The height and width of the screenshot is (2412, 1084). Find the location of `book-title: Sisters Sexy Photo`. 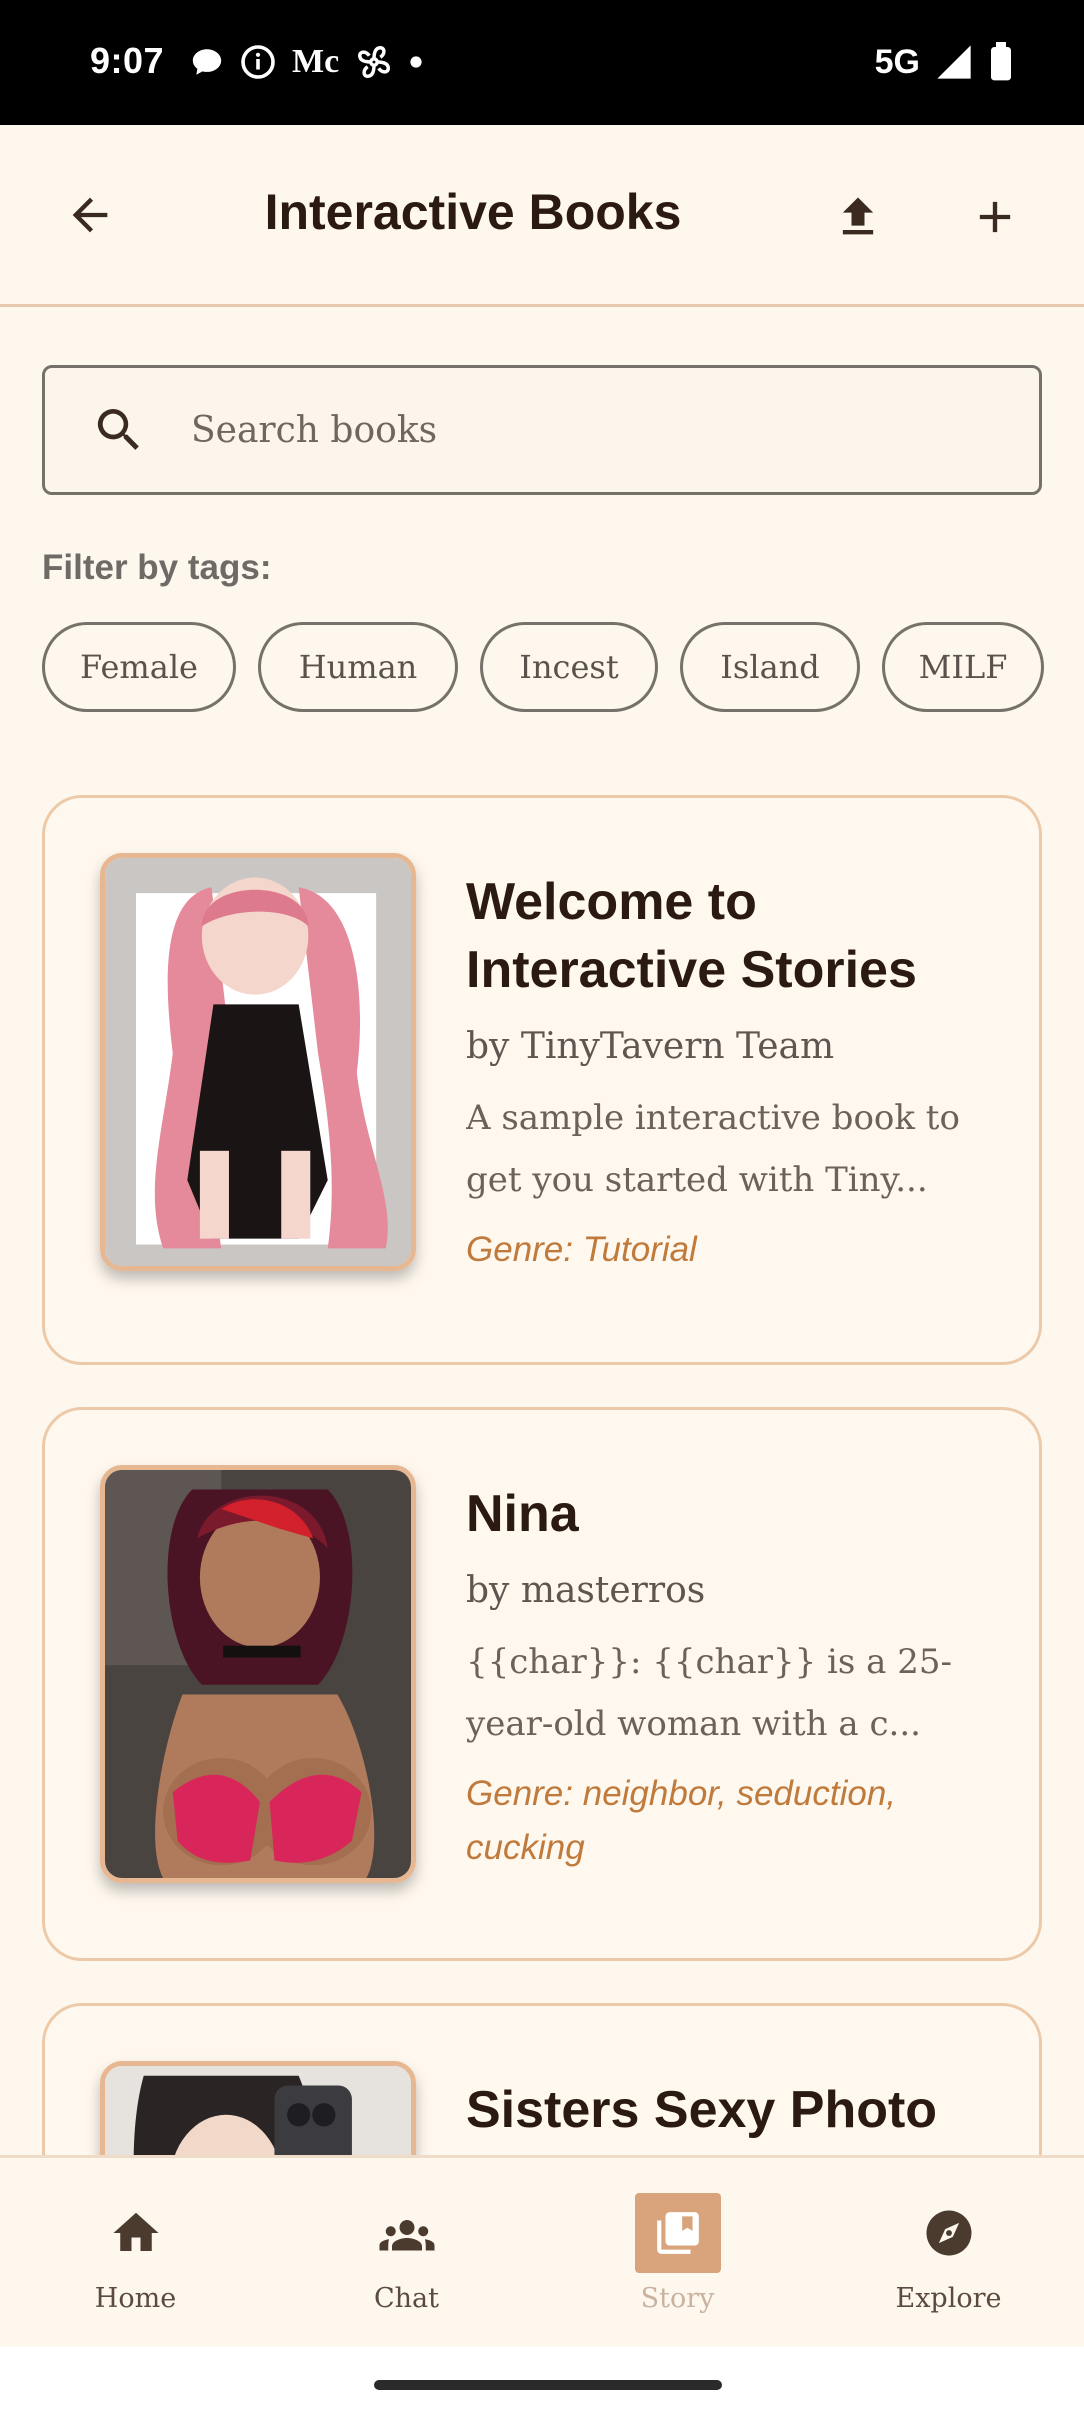

book-title: Sisters Sexy Photo is located at coordinates (702, 2110).